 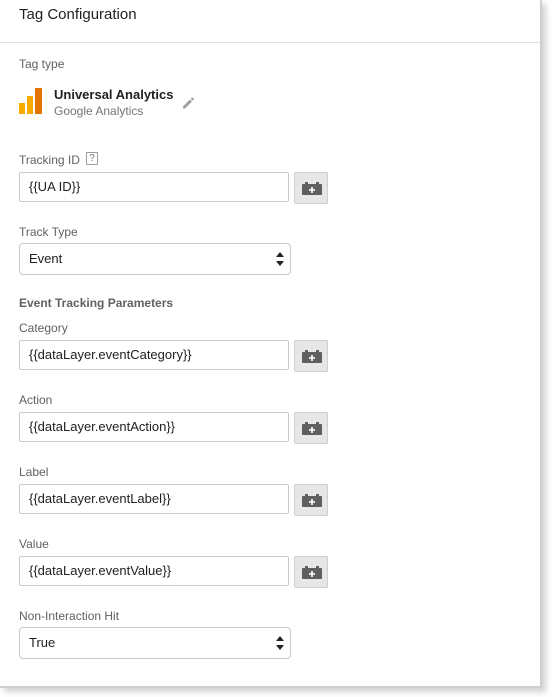 What do you see at coordinates (155, 643) in the screenshot?
I see `non-interaction-select: True` at bounding box center [155, 643].